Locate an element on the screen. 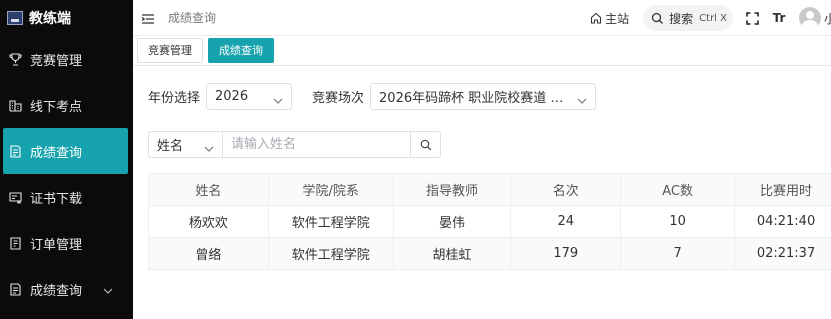 The width and height of the screenshot is (831, 319). cell-ac-count: 10 is located at coordinates (678, 221).